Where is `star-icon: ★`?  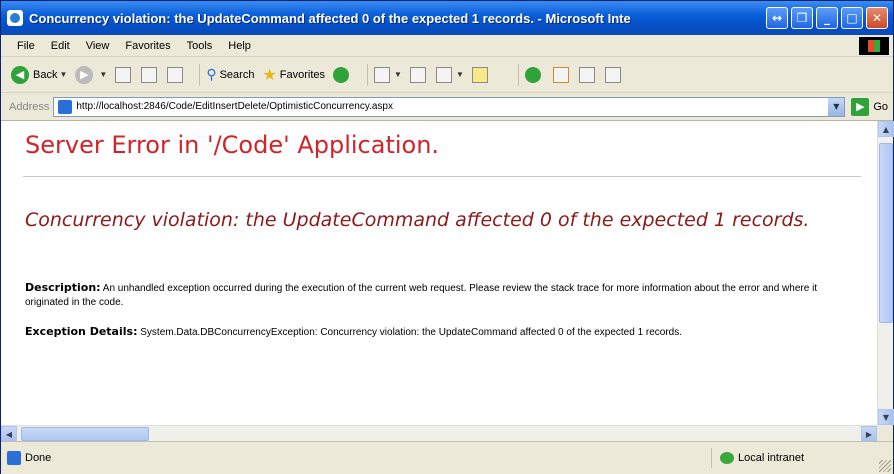 star-icon: ★ is located at coordinates (269, 75).